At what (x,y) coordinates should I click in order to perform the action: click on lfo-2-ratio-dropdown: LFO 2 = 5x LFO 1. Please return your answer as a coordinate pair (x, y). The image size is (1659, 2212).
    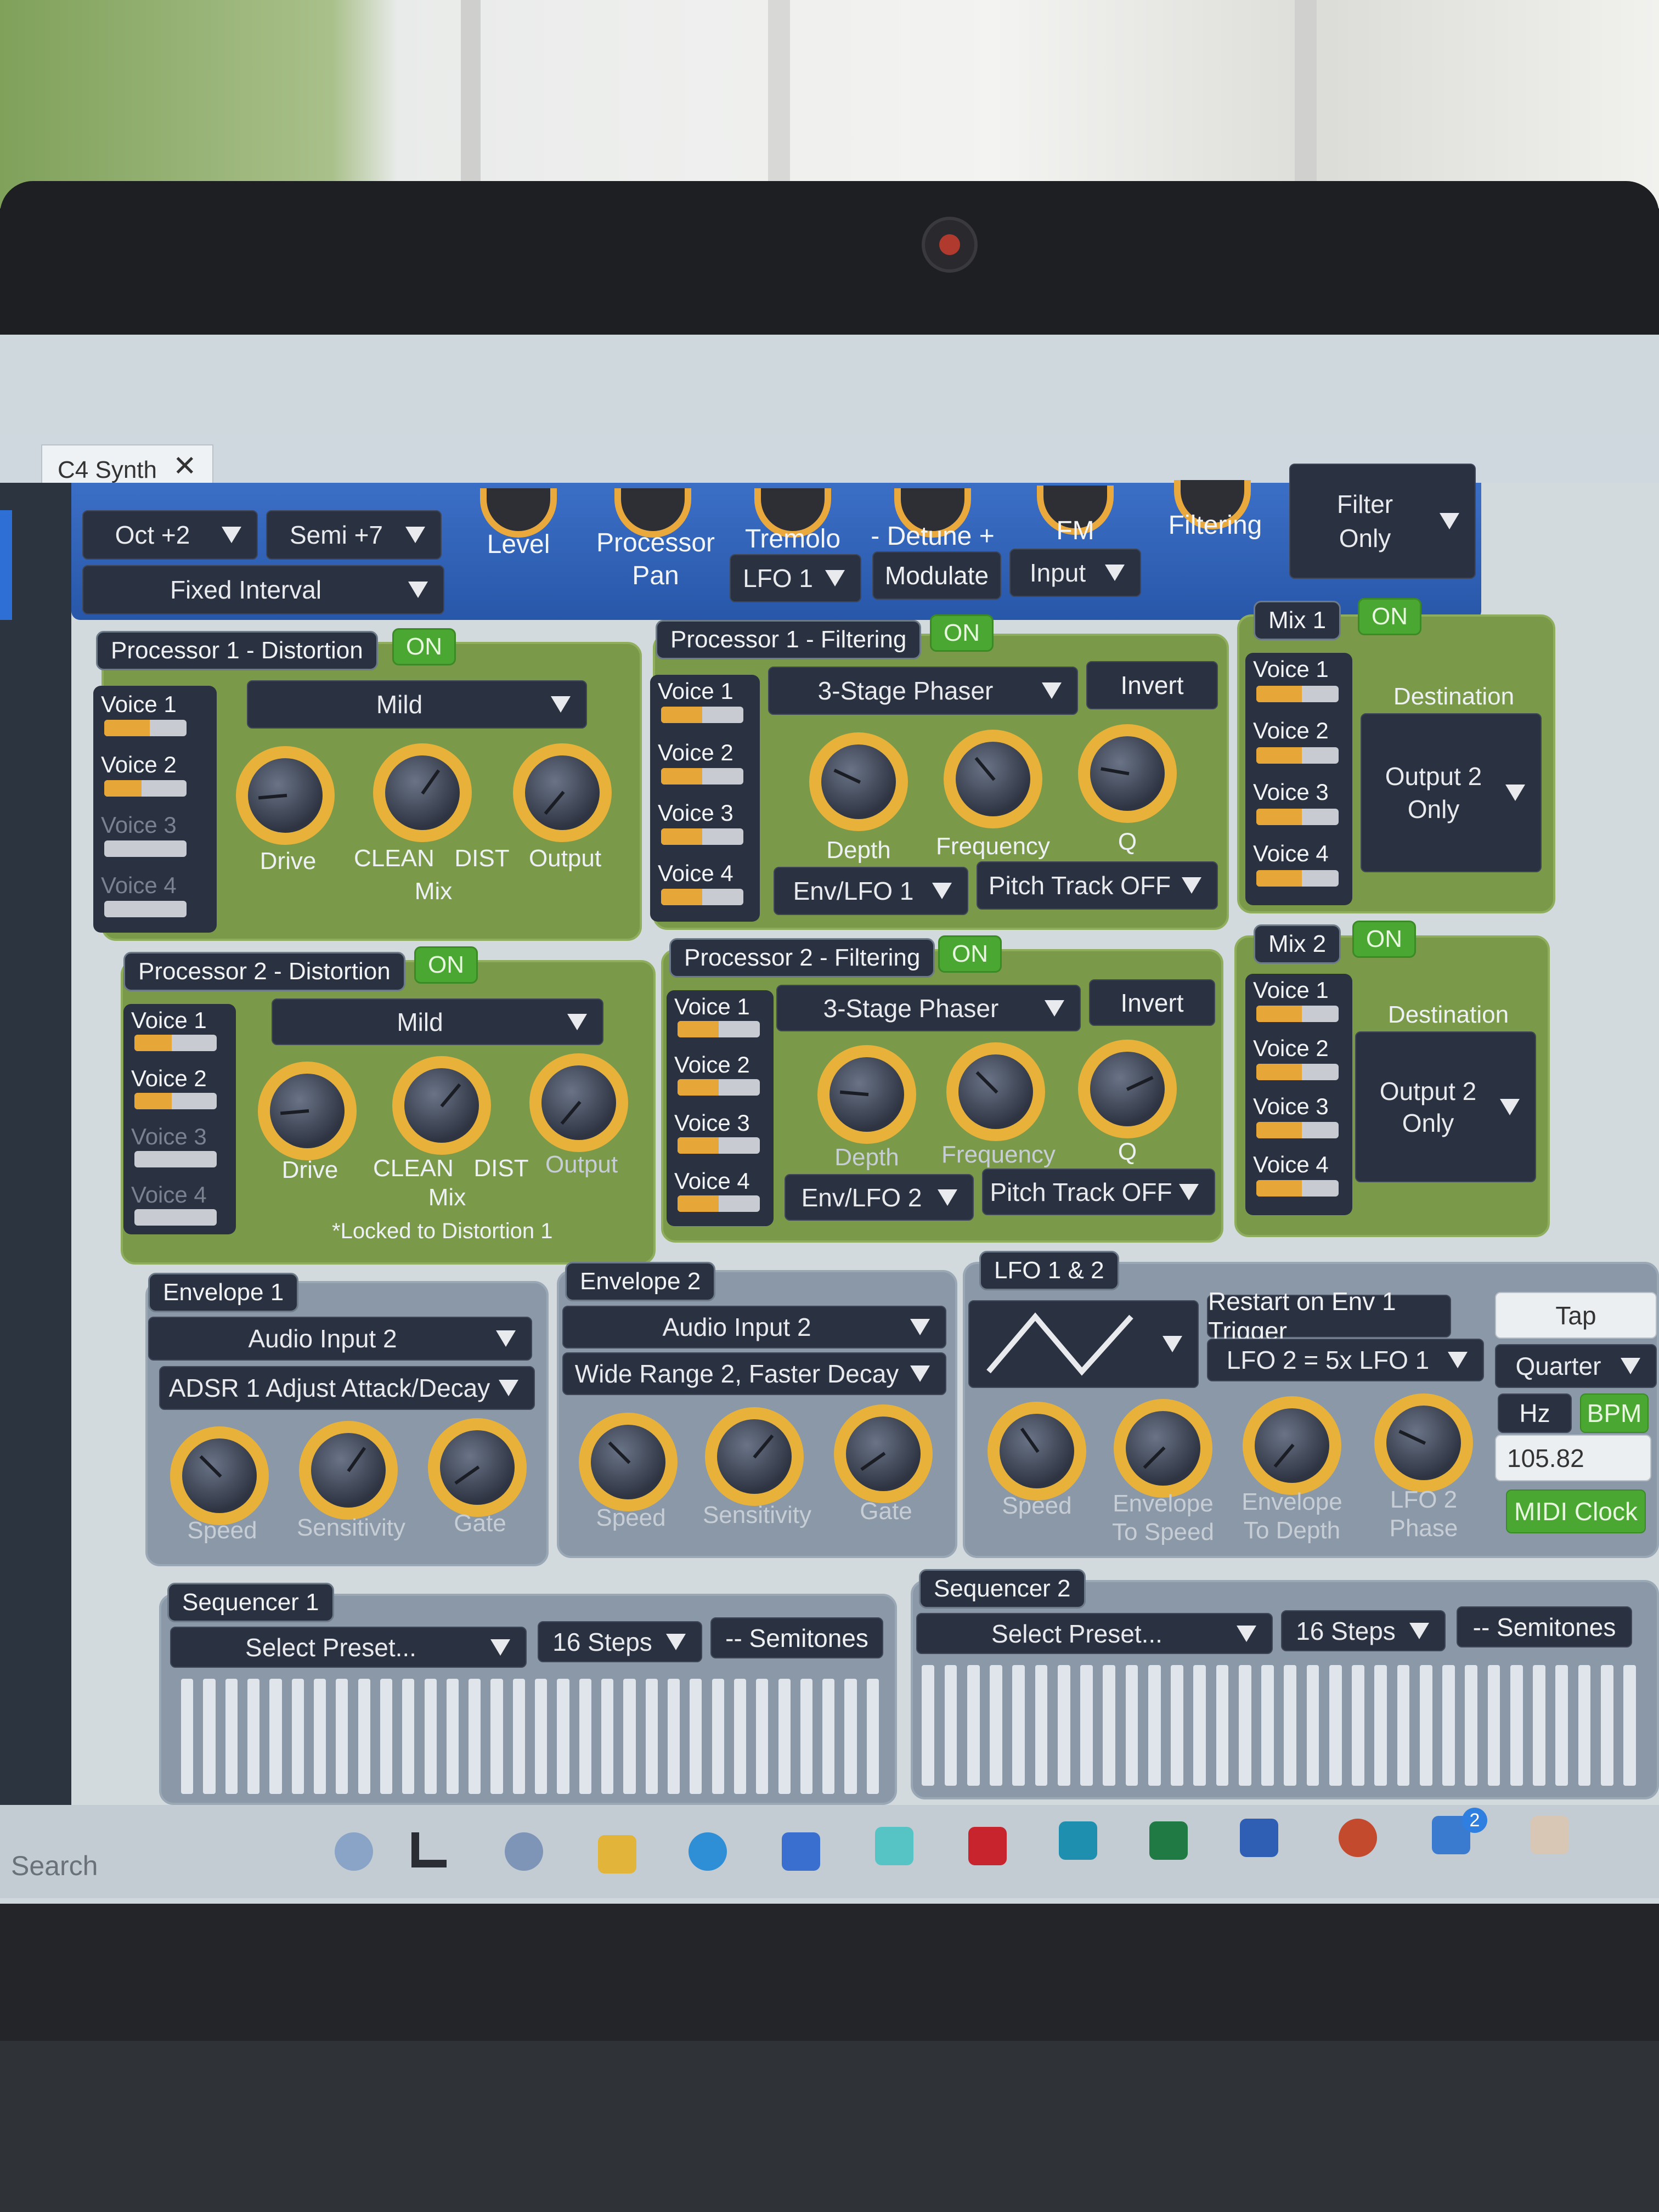
    Looking at the image, I should click on (1345, 1360).